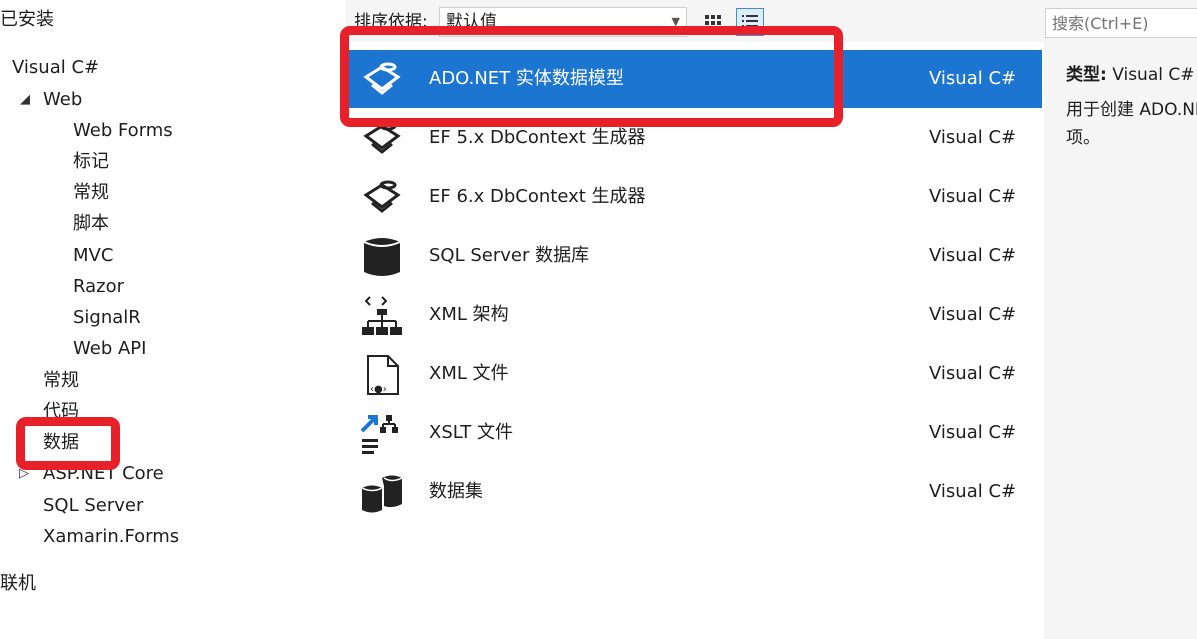 Image resolution: width=1197 pixels, height=639 pixels. I want to click on tree-mvc: MVC, so click(93, 256).